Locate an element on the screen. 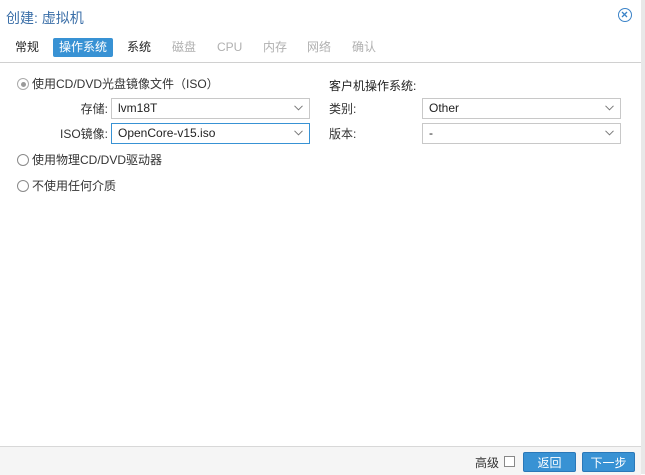 The height and width of the screenshot is (475, 645). advanced-label: 高级 is located at coordinates (487, 463).